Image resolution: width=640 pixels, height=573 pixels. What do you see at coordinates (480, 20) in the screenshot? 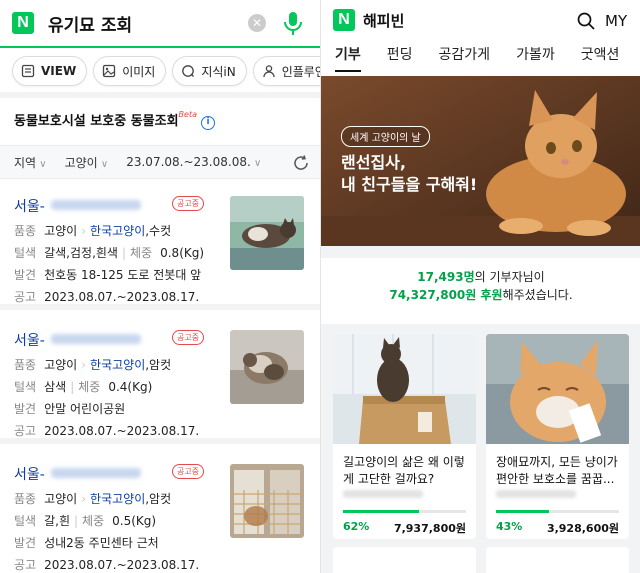
I see `app-header: N 해피빈 MY` at bounding box center [480, 20].